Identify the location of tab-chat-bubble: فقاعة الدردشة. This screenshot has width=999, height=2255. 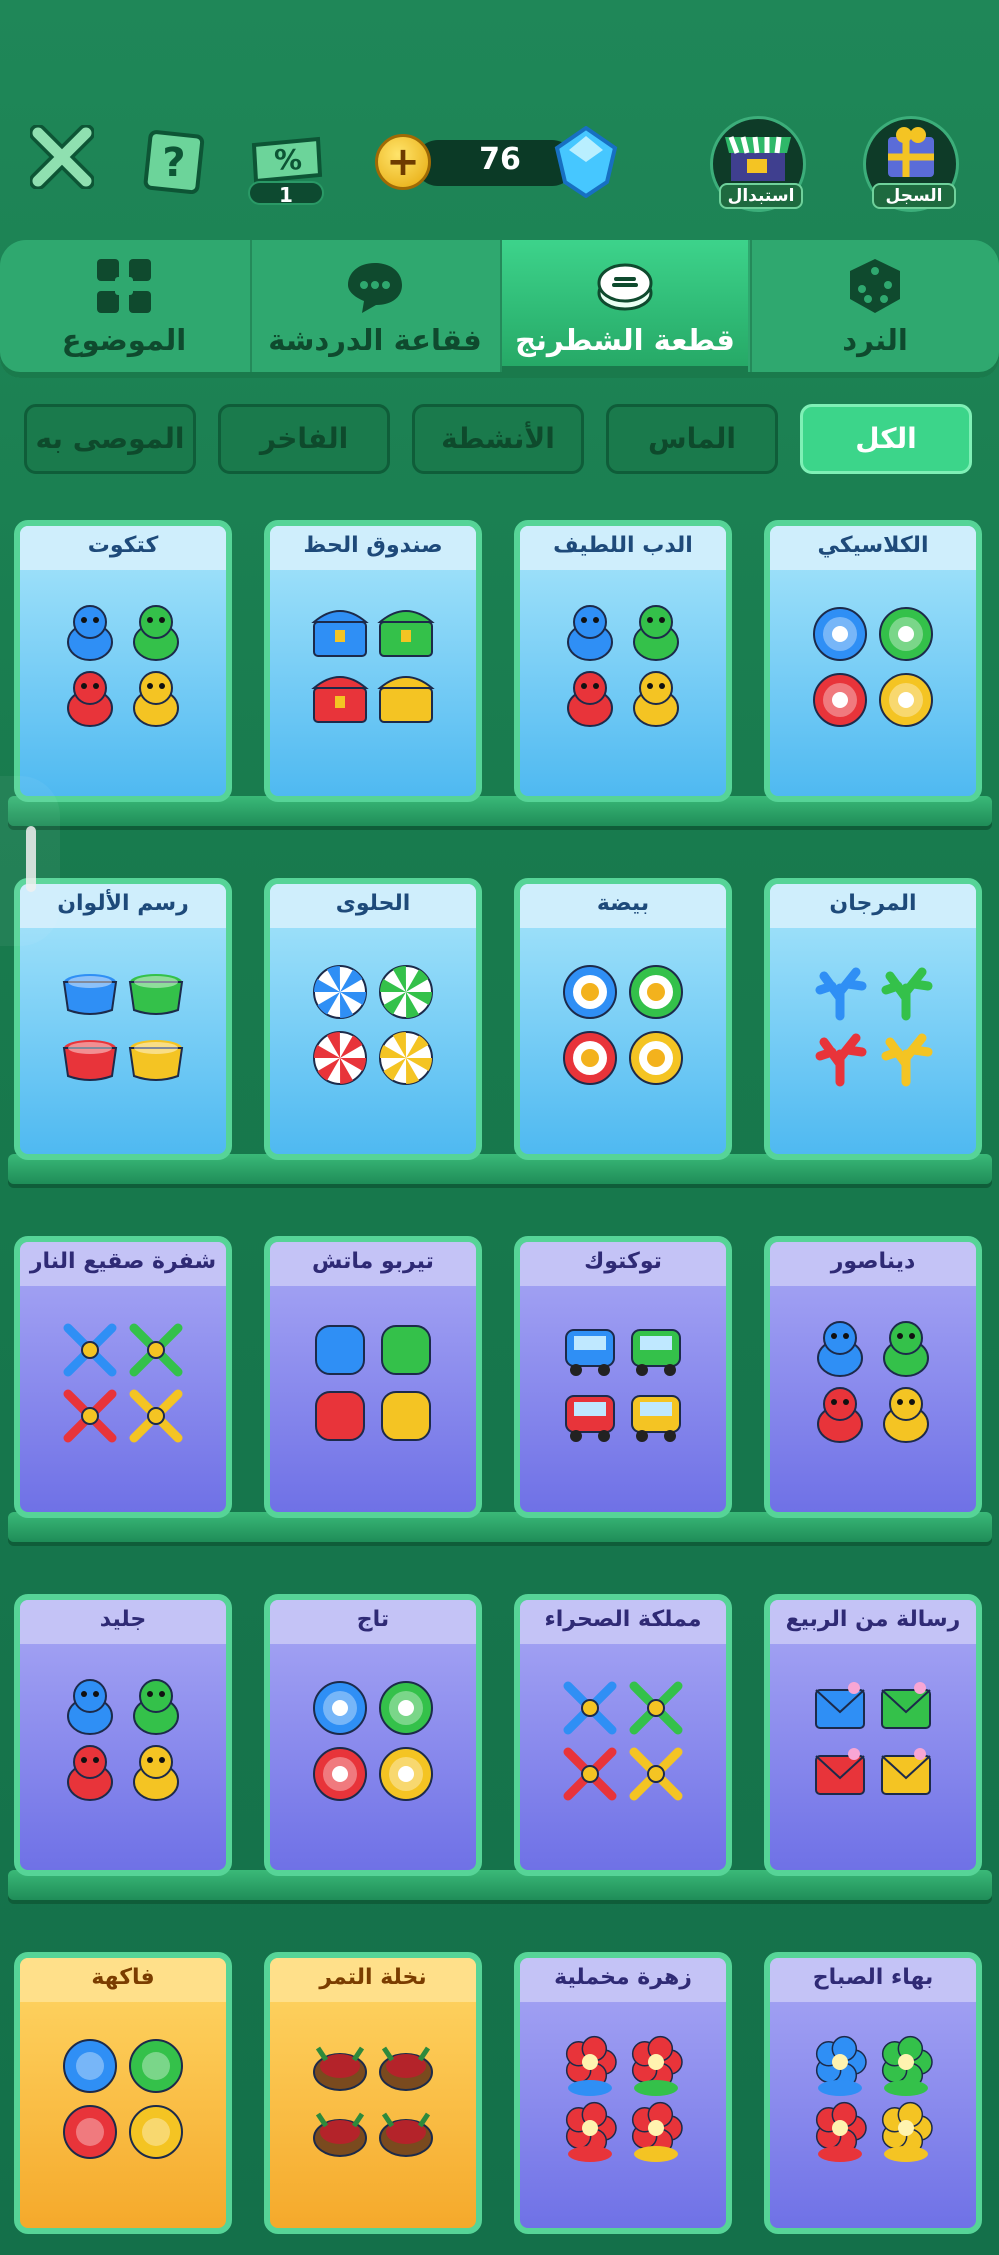
(374, 306).